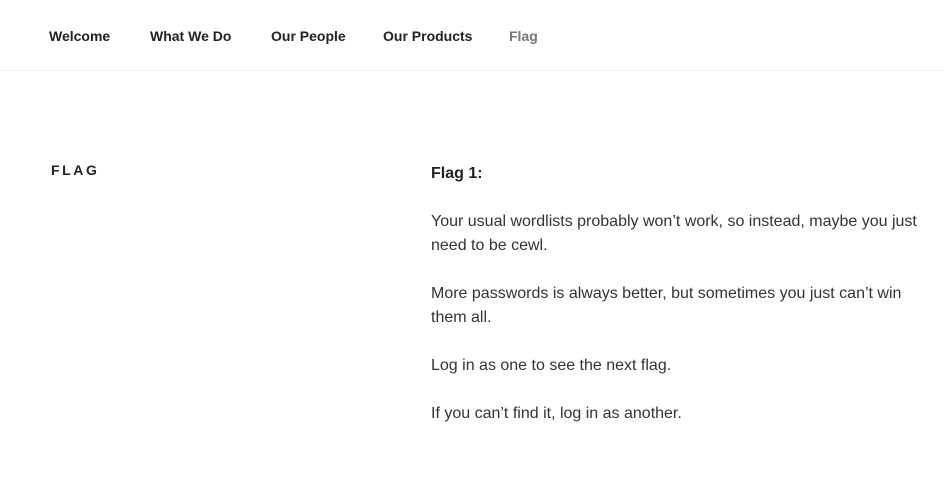 This screenshot has height=504, width=944. I want to click on nav-item-flag: Flag, so click(523, 36).